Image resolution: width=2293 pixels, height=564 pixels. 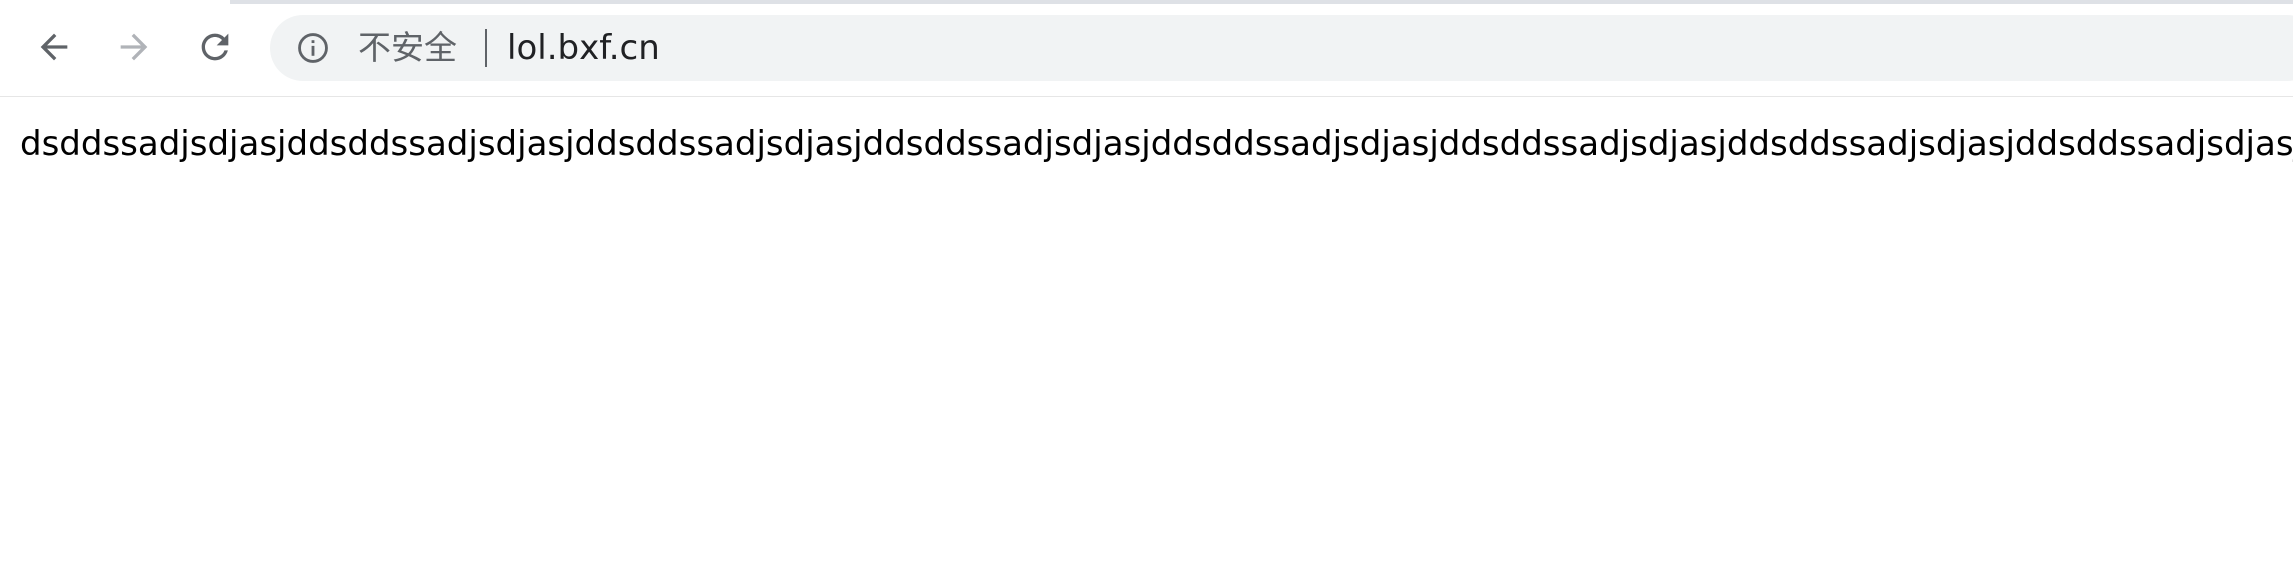 What do you see at coordinates (313, 48) in the screenshot?
I see `info-icon` at bounding box center [313, 48].